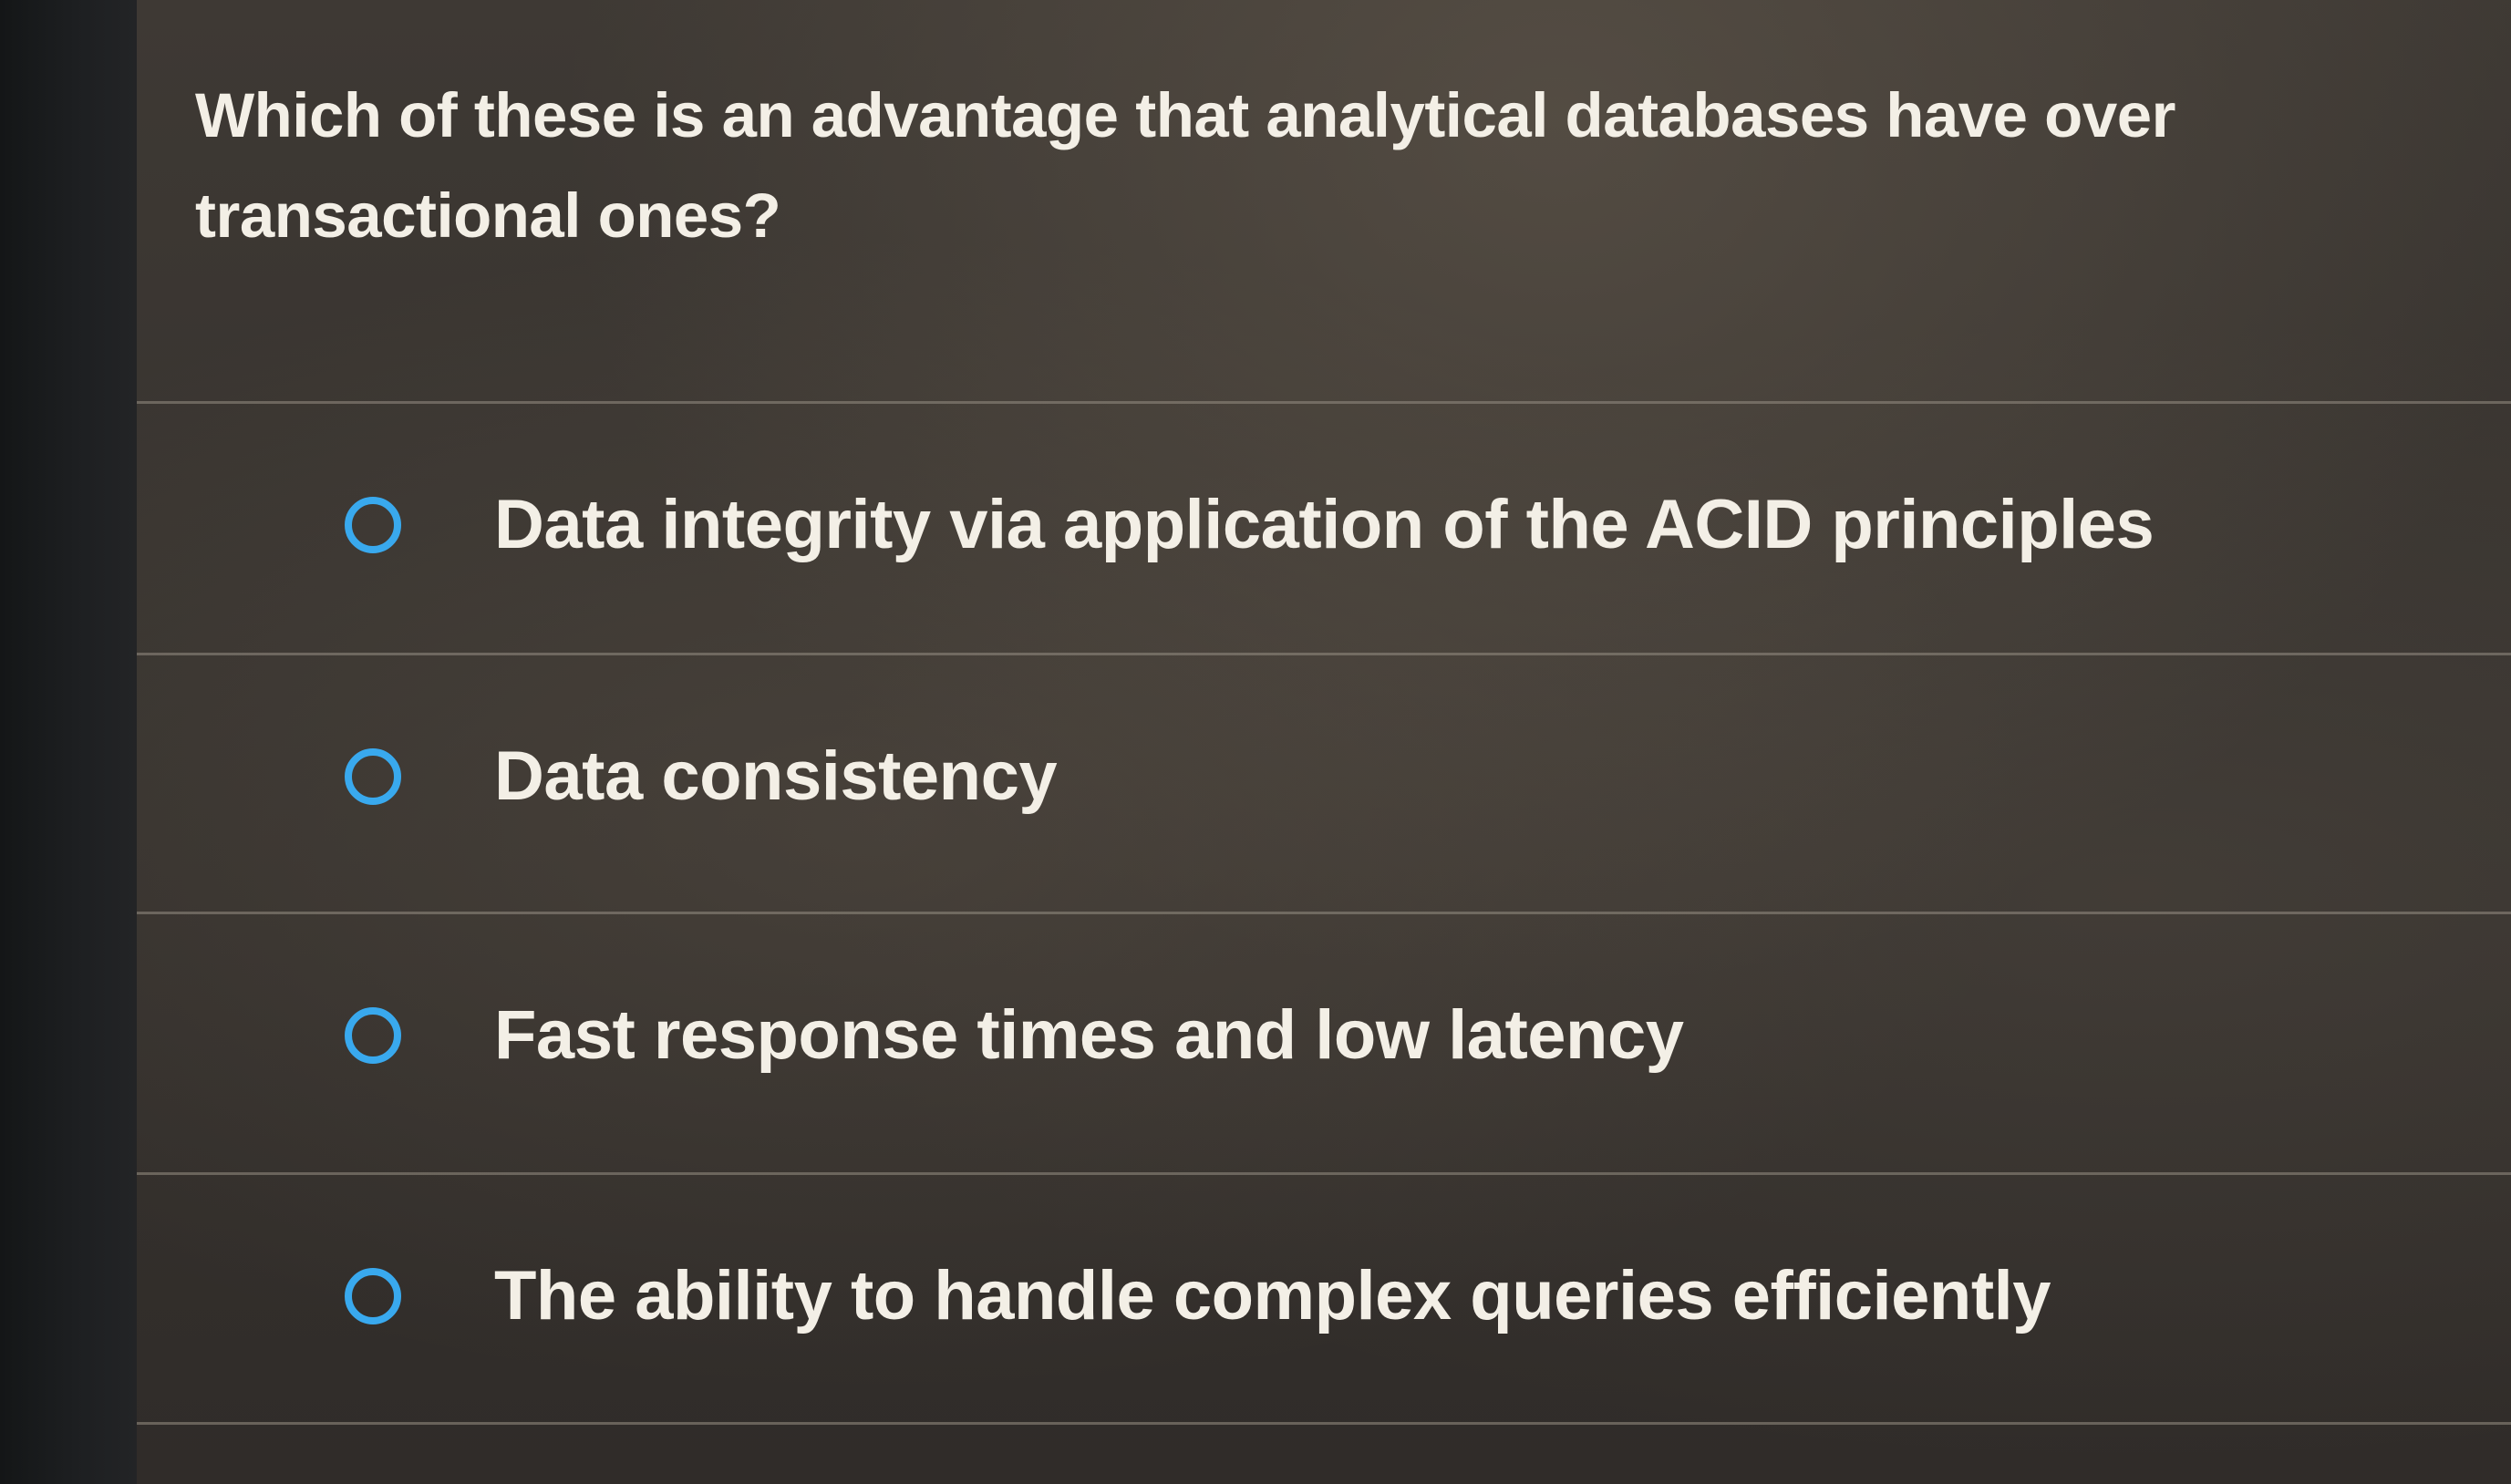 This screenshot has width=2511, height=1484. What do you see at coordinates (1089, 1035) in the screenshot?
I see `answer-option-label: Fast response times and low latency` at bounding box center [1089, 1035].